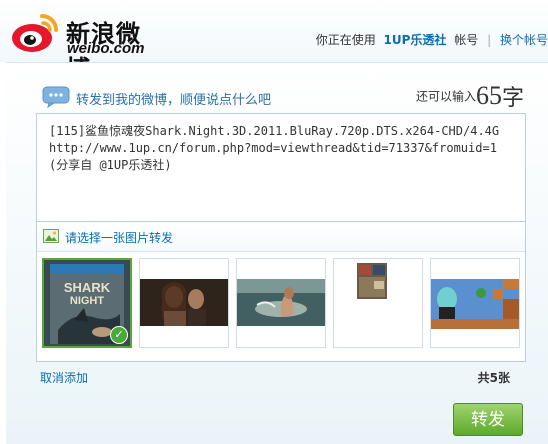 Image resolution: width=548 pixels, height=444 pixels. What do you see at coordinates (445, 96) in the screenshot?
I see `remain-label: 还可以输入` at bounding box center [445, 96].